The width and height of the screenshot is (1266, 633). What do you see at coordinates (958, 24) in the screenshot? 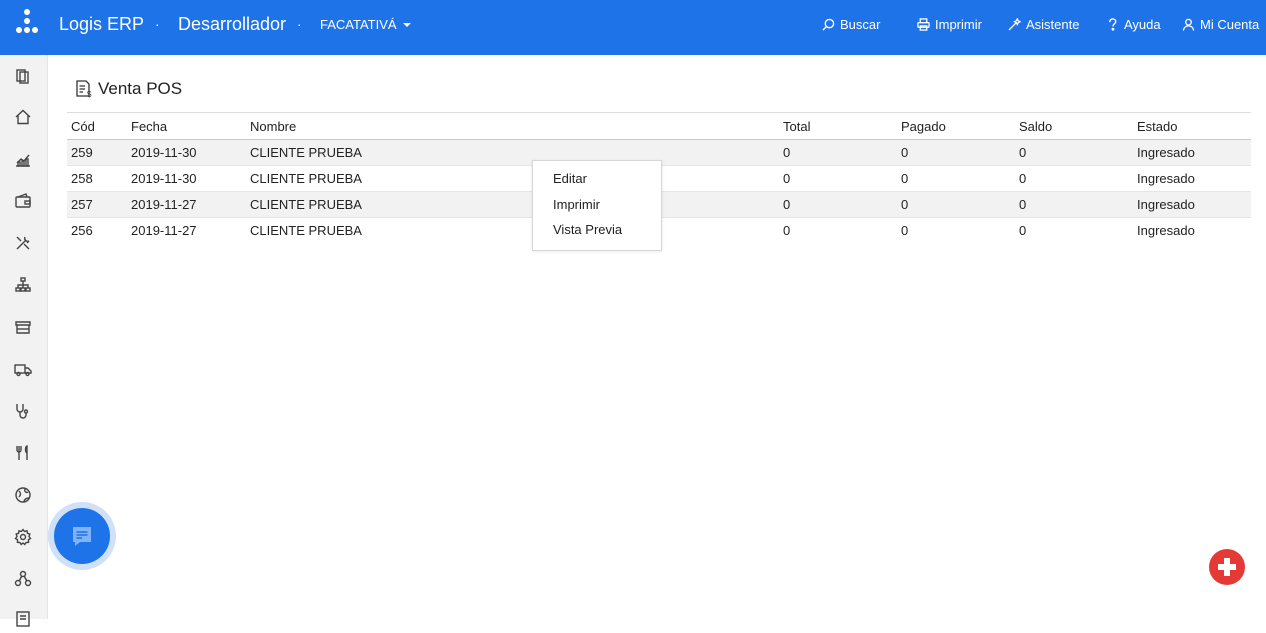
I see `print-label: Imprimir` at bounding box center [958, 24].